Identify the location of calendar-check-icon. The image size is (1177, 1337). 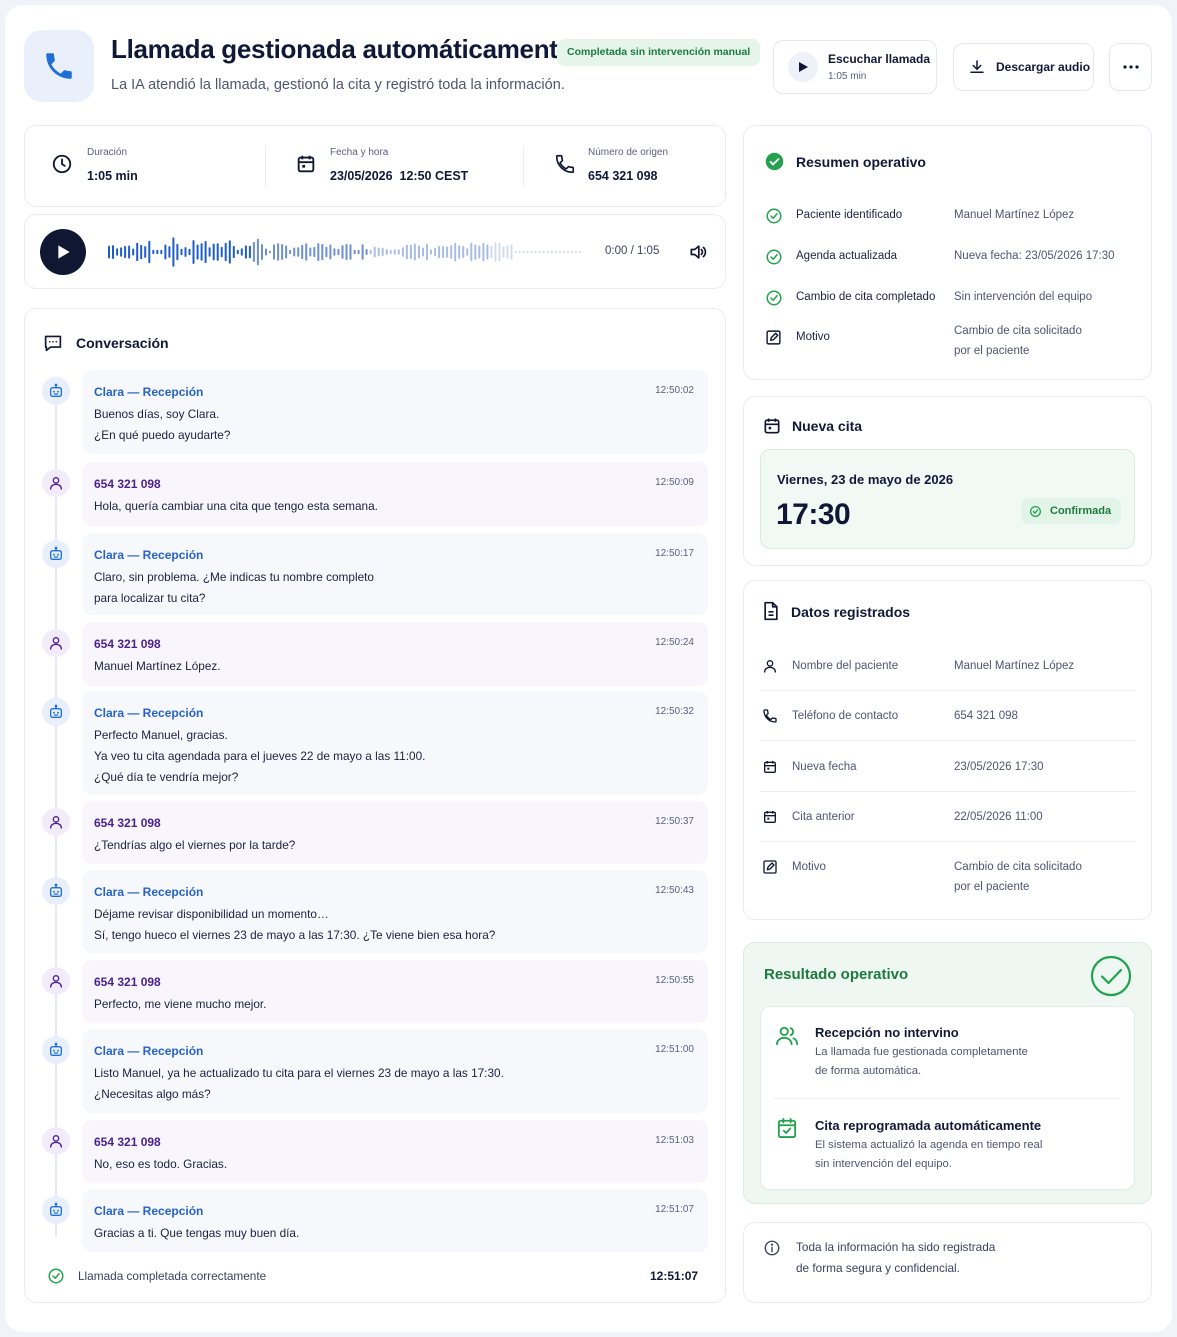
(787, 1128).